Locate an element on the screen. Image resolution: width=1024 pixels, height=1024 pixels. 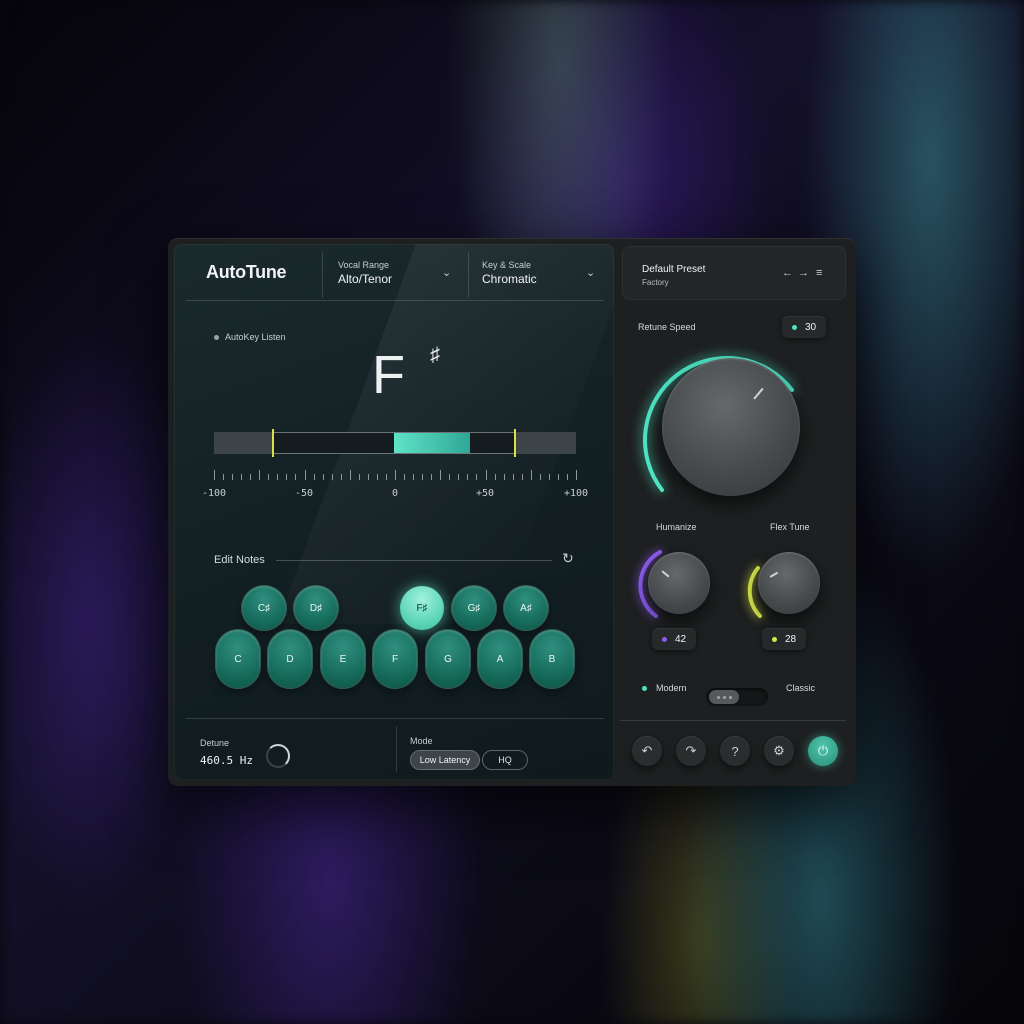
arrow-right-icon: → is located at coordinates (803, 273).